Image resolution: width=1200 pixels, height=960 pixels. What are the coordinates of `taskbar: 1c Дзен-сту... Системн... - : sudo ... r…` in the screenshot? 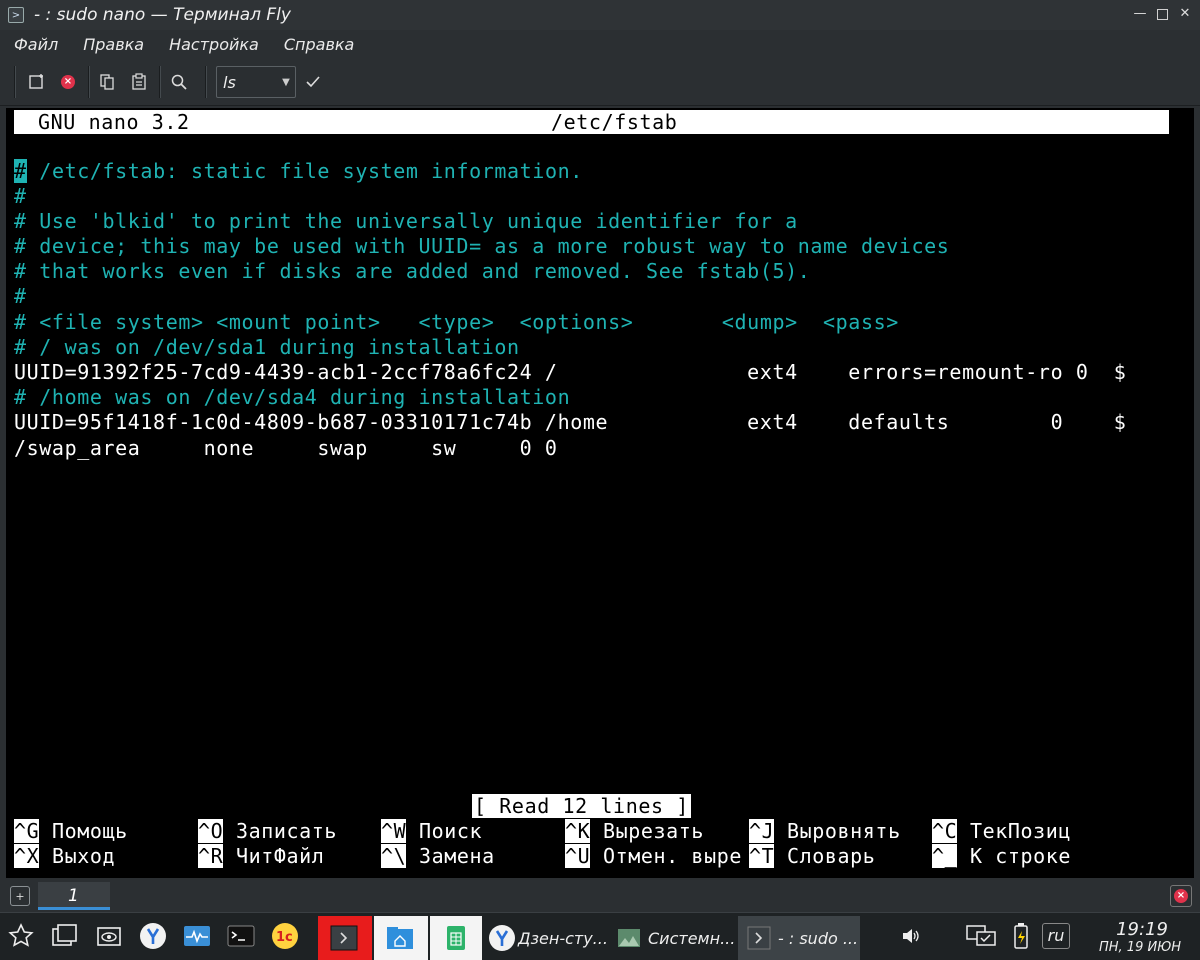 It's located at (600, 936).